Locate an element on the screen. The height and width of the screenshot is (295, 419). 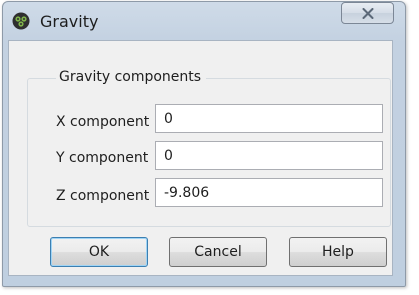
close-button is located at coordinates (367, 13).